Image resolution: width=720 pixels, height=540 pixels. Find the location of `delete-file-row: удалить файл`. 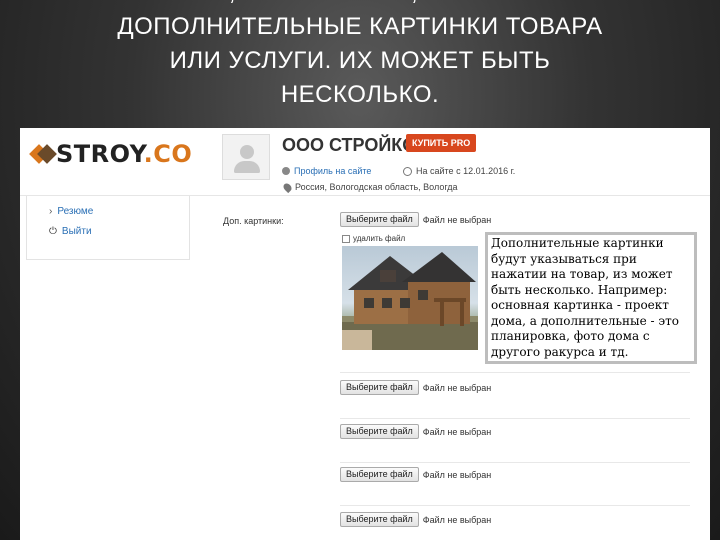

delete-file-row: удалить файл is located at coordinates (373, 238).